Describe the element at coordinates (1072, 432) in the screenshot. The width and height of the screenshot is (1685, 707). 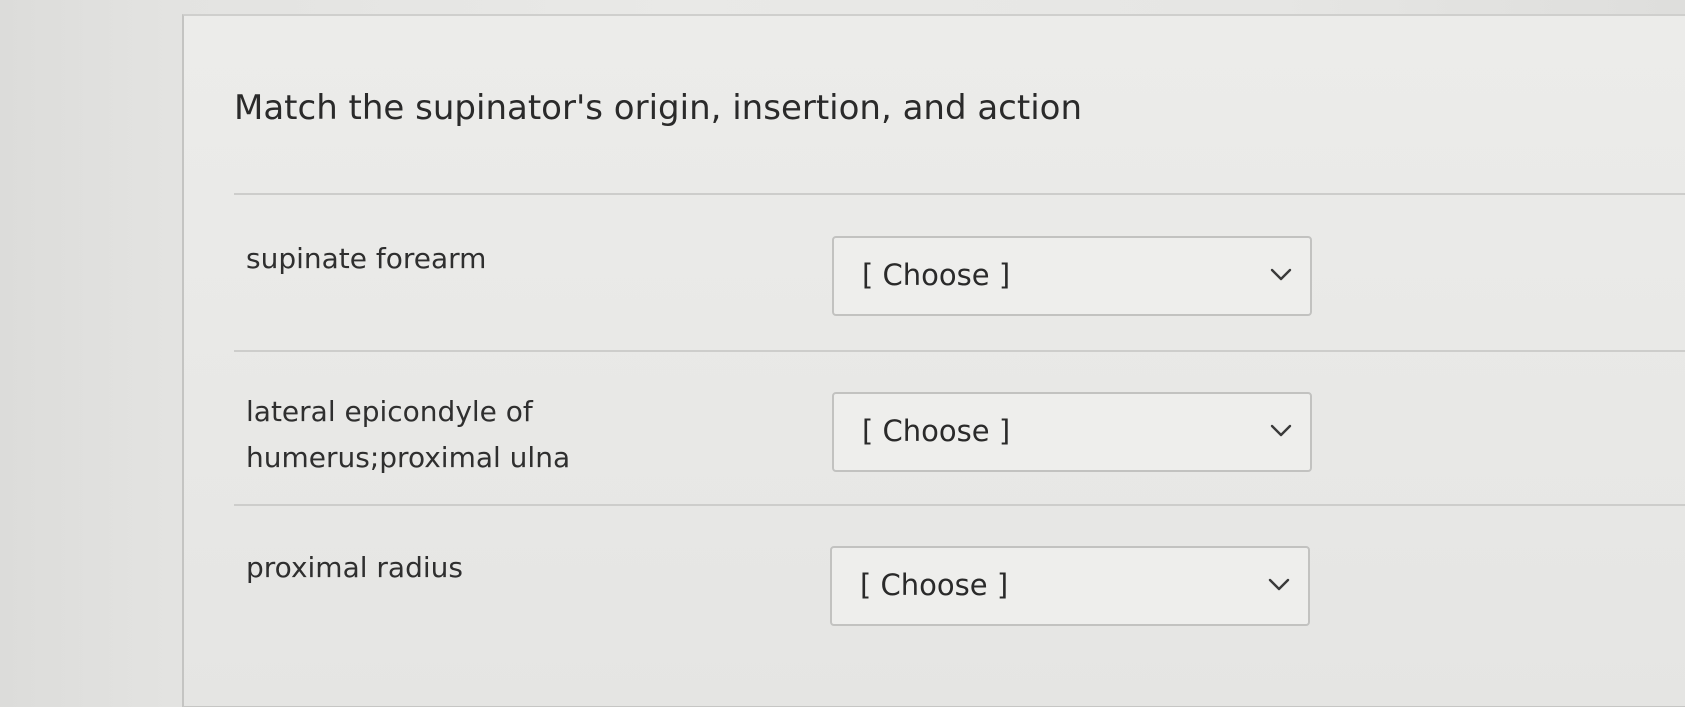
I see `answer-dropdown-2: [ Choose ]` at that location.